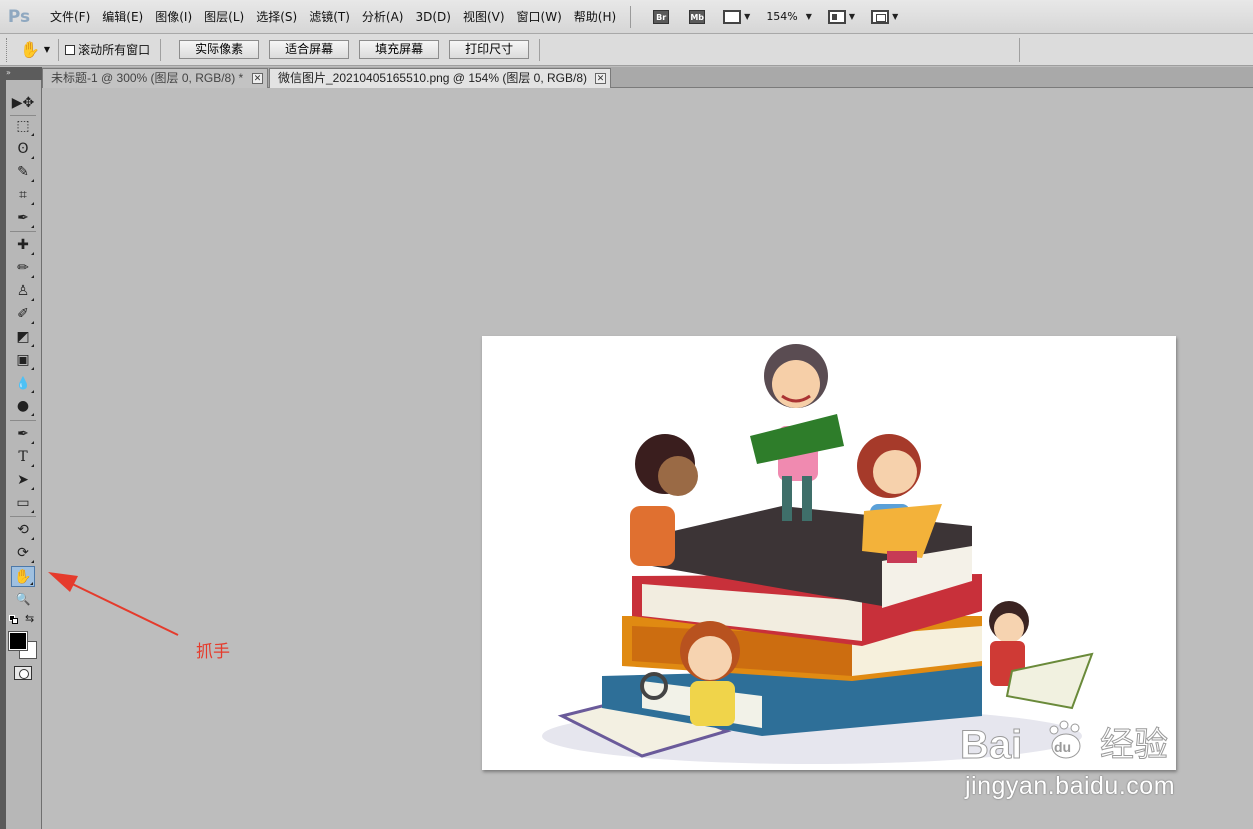 Image resolution: width=1253 pixels, height=829 pixels. Describe the element at coordinates (489, 49) in the screenshot. I see `print-size-button: 打印尺寸` at that location.